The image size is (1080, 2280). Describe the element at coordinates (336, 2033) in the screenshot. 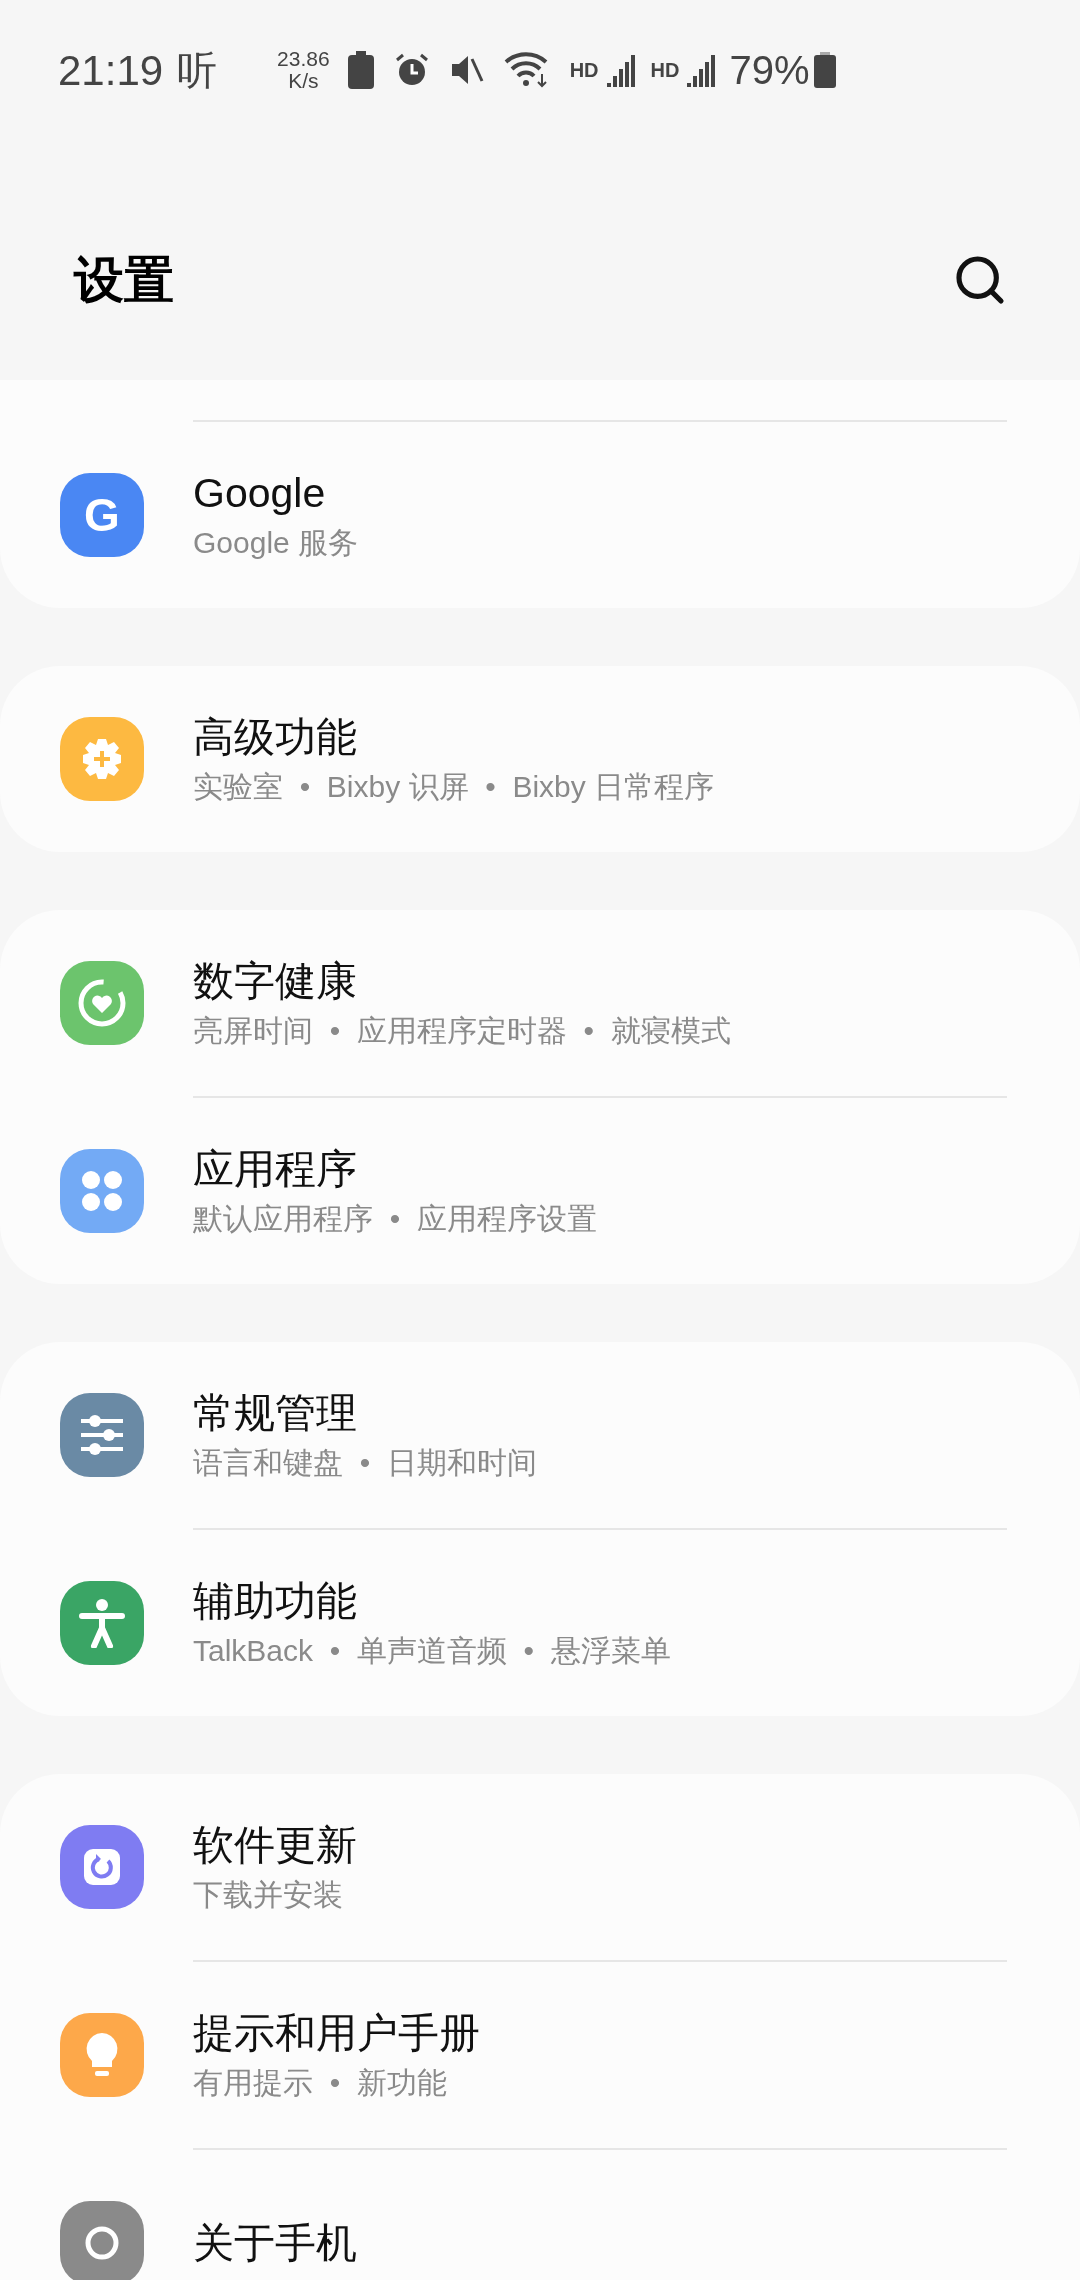

I see `item-title: 提示和用户手册` at that location.